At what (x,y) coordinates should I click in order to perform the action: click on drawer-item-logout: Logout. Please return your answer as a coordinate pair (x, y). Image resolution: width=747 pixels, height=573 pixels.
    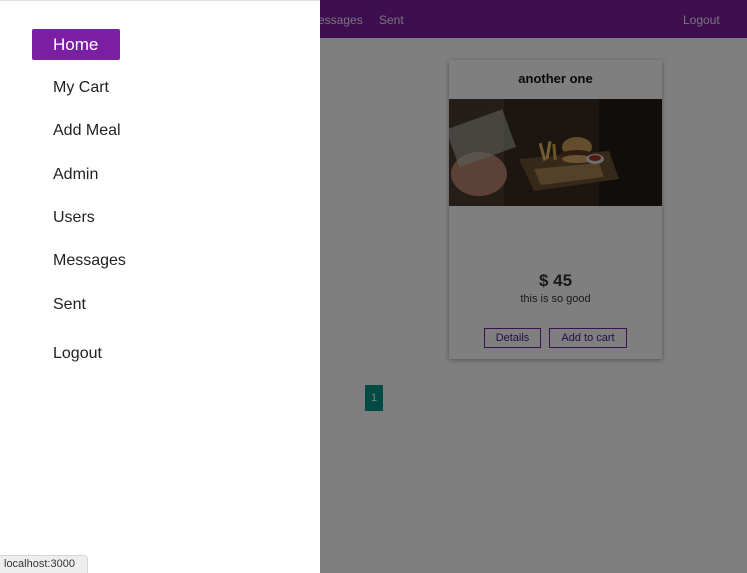
    Looking at the image, I should click on (76, 353).